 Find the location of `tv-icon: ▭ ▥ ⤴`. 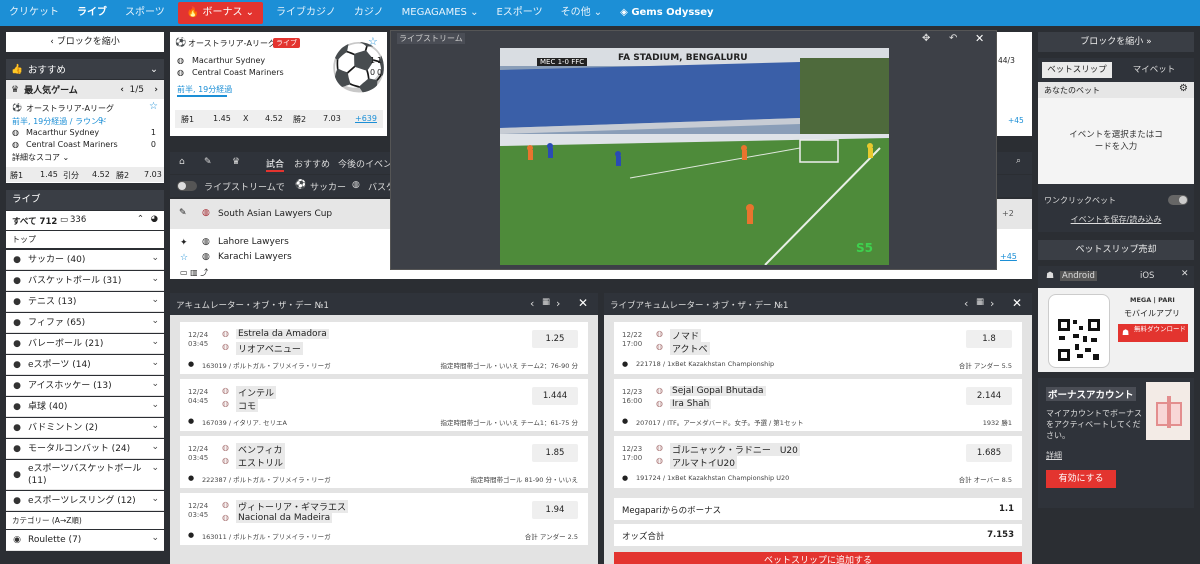

tv-icon: ▭ ▥ ⤴ is located at coordinates (194, 272).